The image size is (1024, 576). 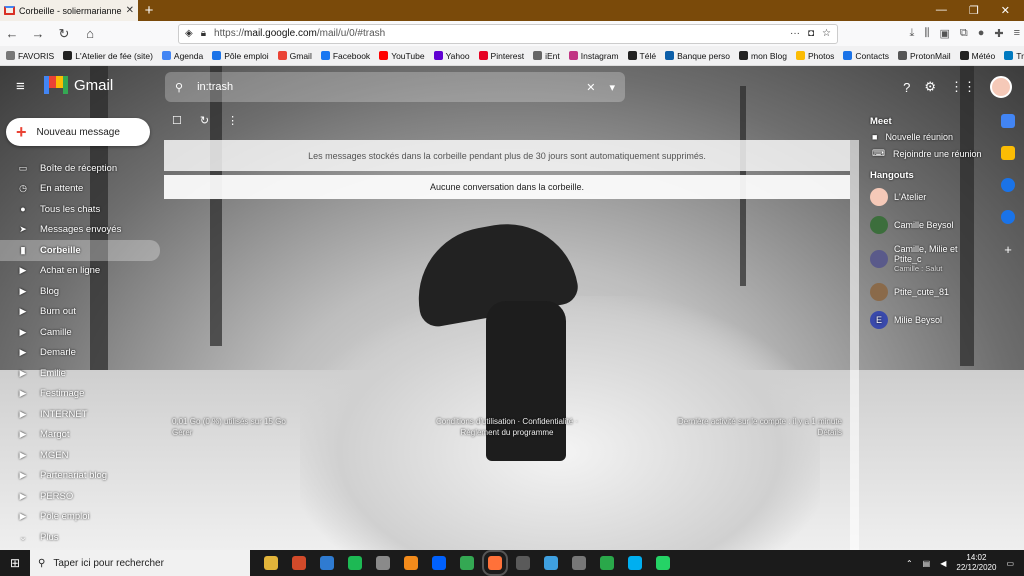 I want to click on screenshot-icon: ⧉, so click(x=964, y=33).